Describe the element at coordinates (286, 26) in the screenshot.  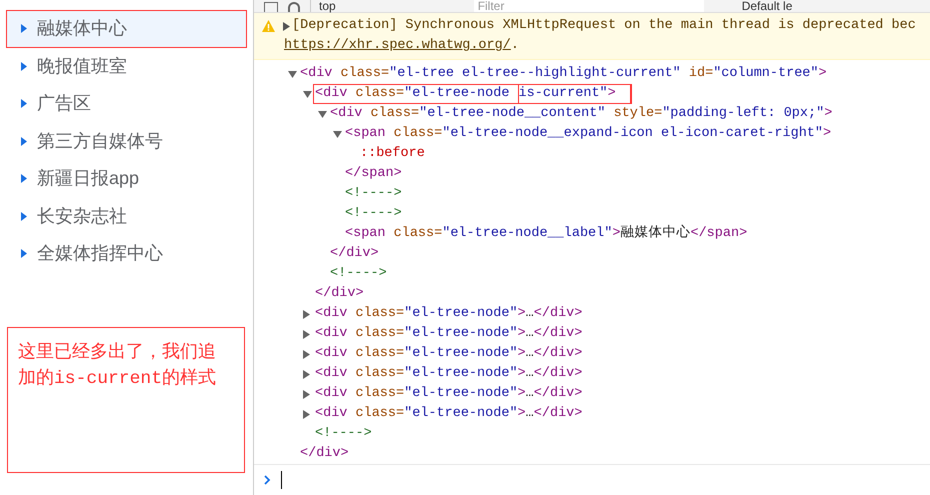
I see `expand-arrow-icon` at that location.